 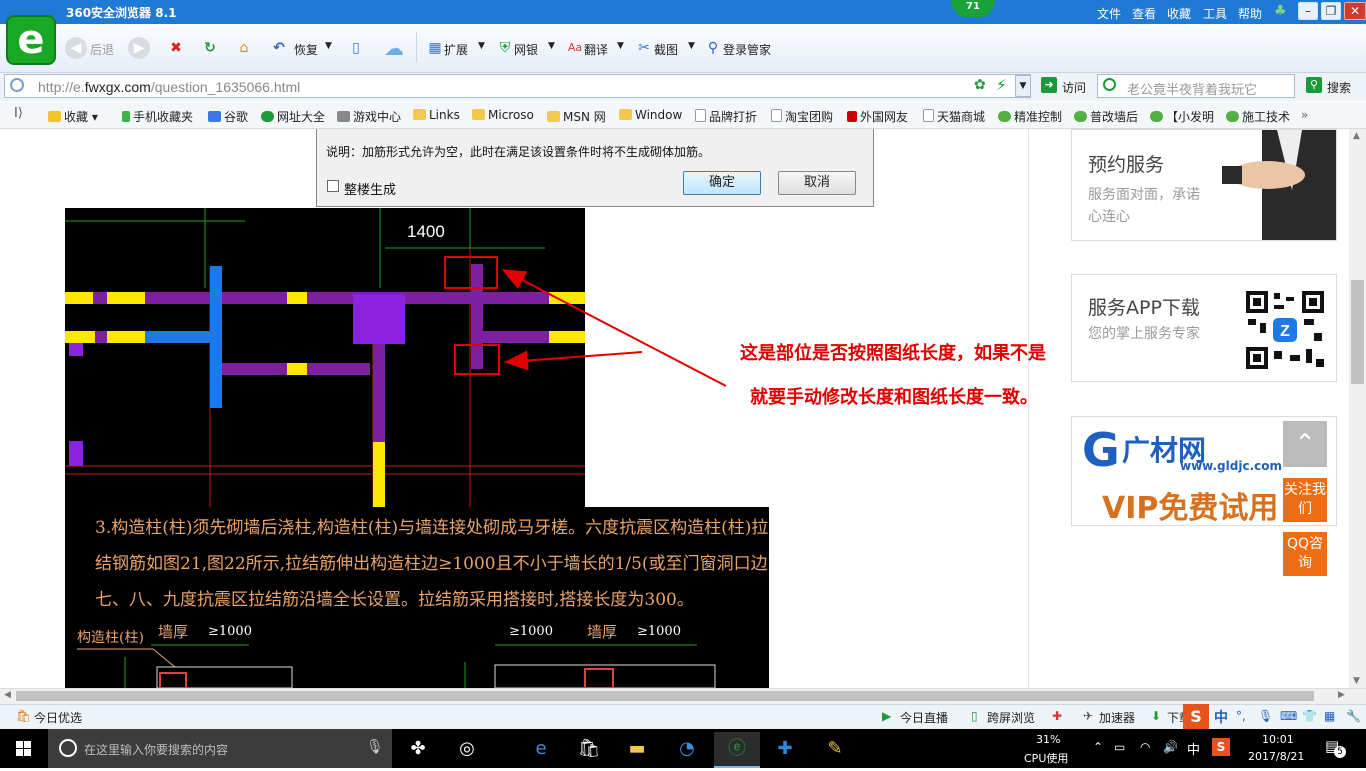 What do you see at coordinates (169, 87) in the screenshot?
I see `url-text: http://e.fwxgx.com/question_1635066.html` at bounding box center [169, 87].